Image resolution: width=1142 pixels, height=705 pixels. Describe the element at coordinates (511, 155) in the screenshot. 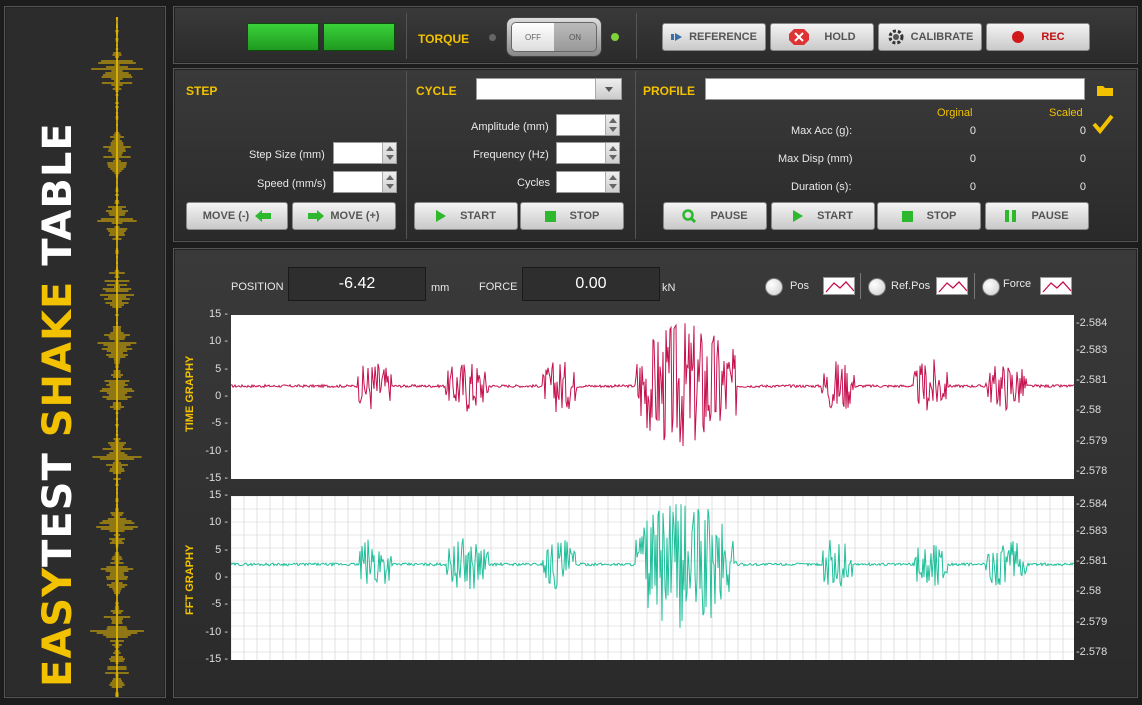

I see `frequency-label: Frequency (Hz)` at that location.